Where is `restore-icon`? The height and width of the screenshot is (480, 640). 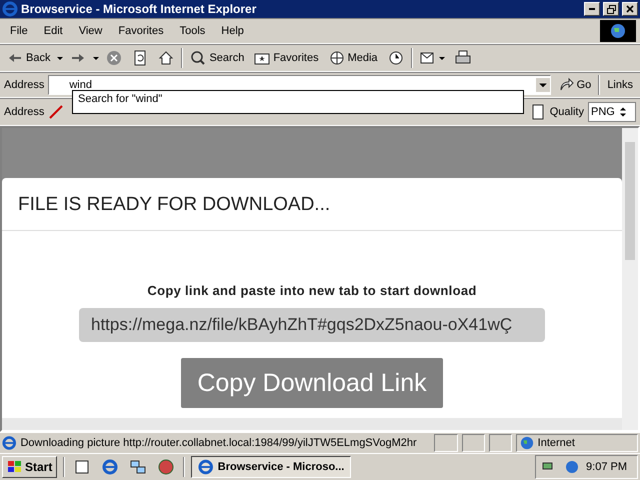 restore-icon is located at coordinates (611, 9).